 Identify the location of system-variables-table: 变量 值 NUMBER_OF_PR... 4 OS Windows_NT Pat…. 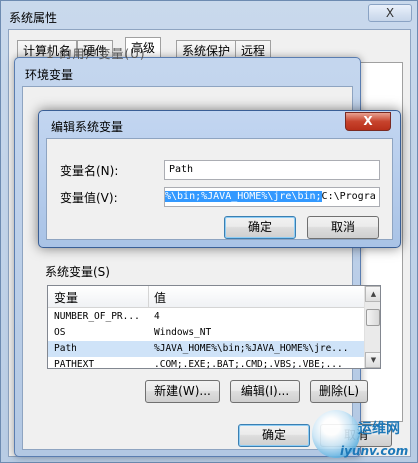
(214, 327).